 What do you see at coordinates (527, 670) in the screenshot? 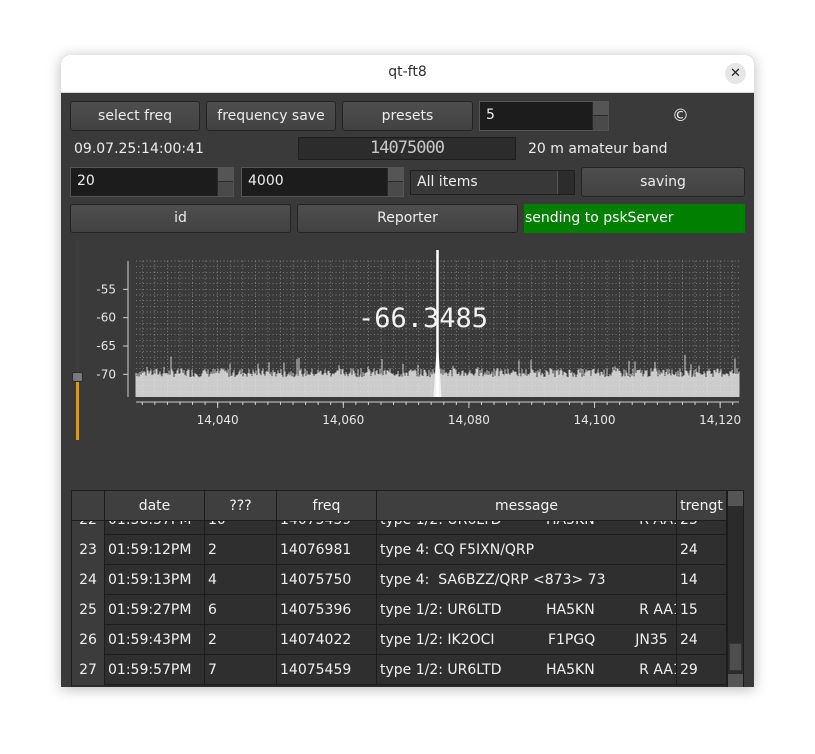
I see `message-cell: type 1/2: UR6LTD HA5KN R AA12` at bounding box center [527, 670].